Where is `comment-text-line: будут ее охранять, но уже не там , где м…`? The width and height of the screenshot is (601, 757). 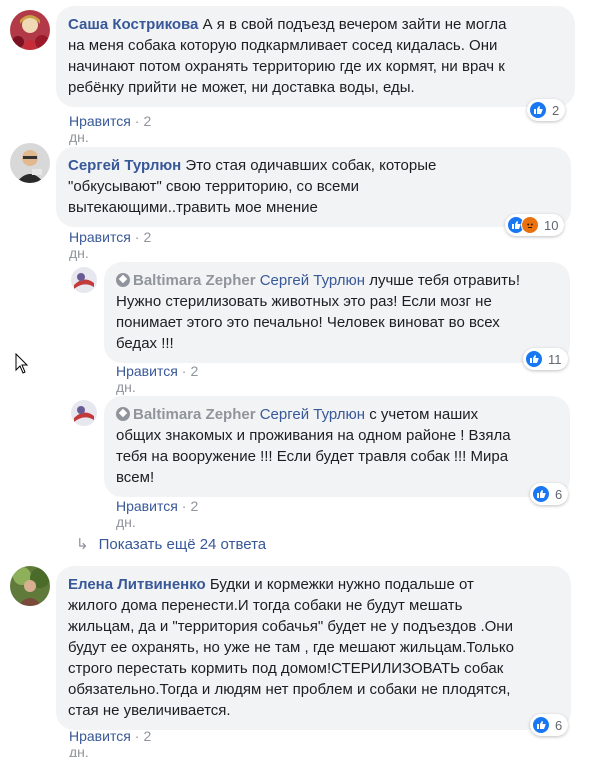
comment-text-line: будут ее охранять, но уже не там , где м… is located at coordinates (291, 647).